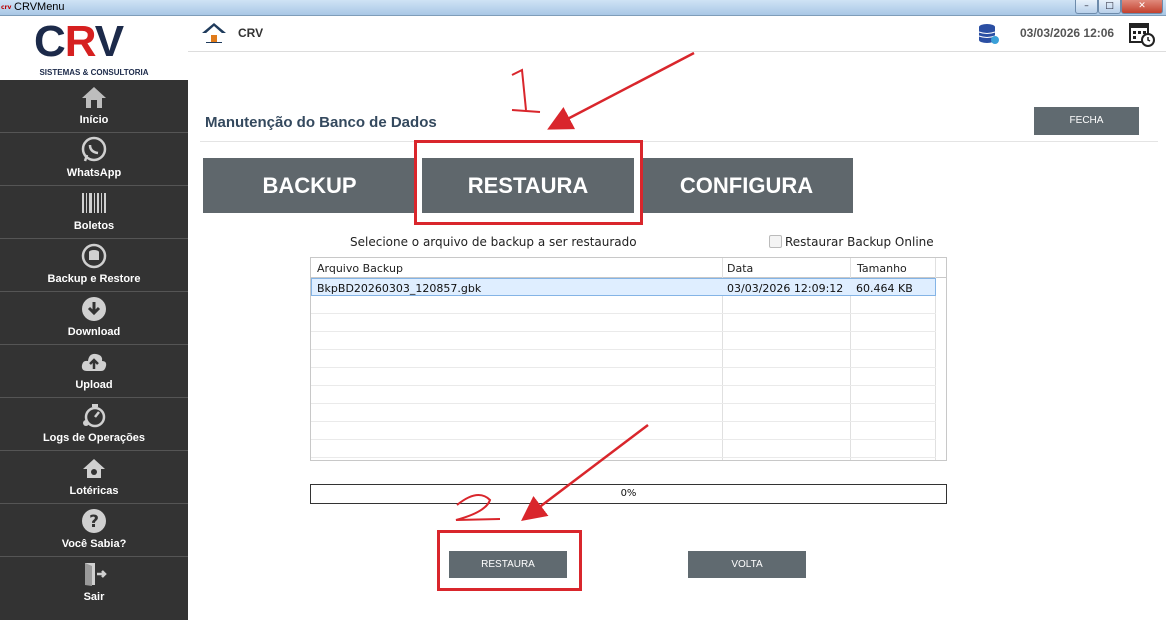 This screenshot has height=620, width=1166. I want to click on tab-configura: CONFIGURA, so click(746, 185).